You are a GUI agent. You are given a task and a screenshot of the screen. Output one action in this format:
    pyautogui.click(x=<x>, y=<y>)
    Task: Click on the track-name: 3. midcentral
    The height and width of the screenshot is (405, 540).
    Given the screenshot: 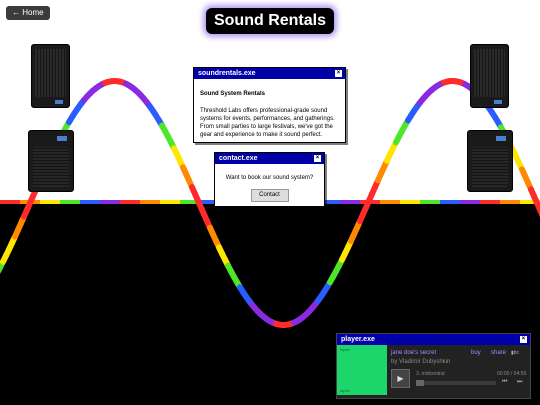 What is the action you would take?
    pyautogui.click(x=430, y=374)
    